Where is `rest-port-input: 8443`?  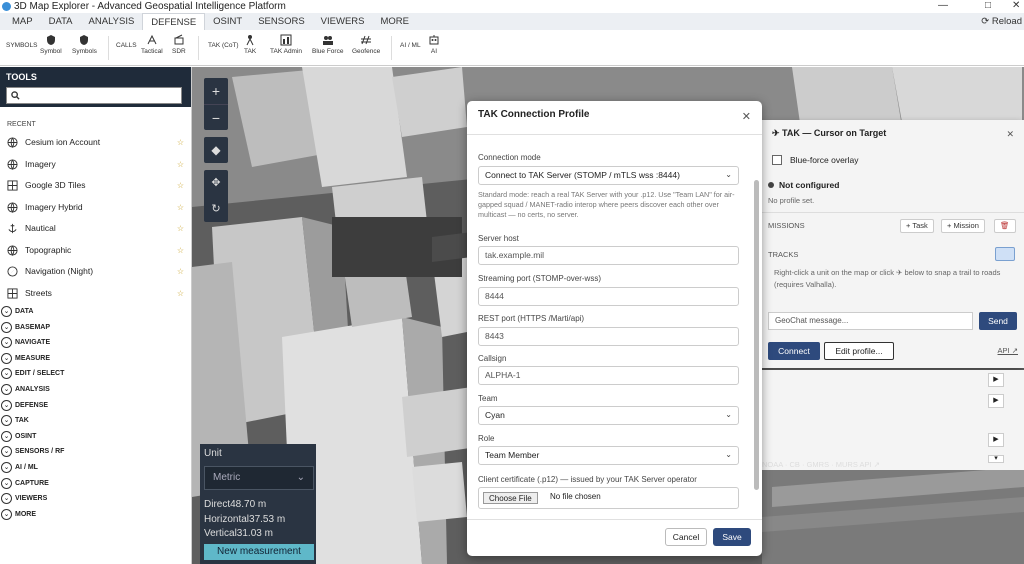 rest-port-input: 8443 is located at coordinates (608, 336).